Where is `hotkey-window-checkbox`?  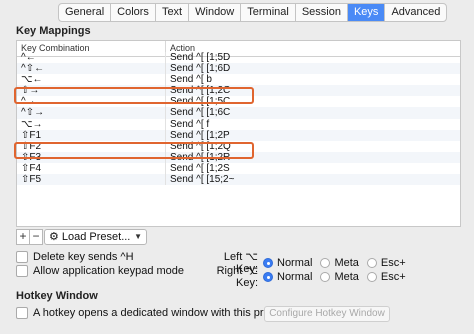 hotkey-window-checkbox is located at coordinates (22, 313).